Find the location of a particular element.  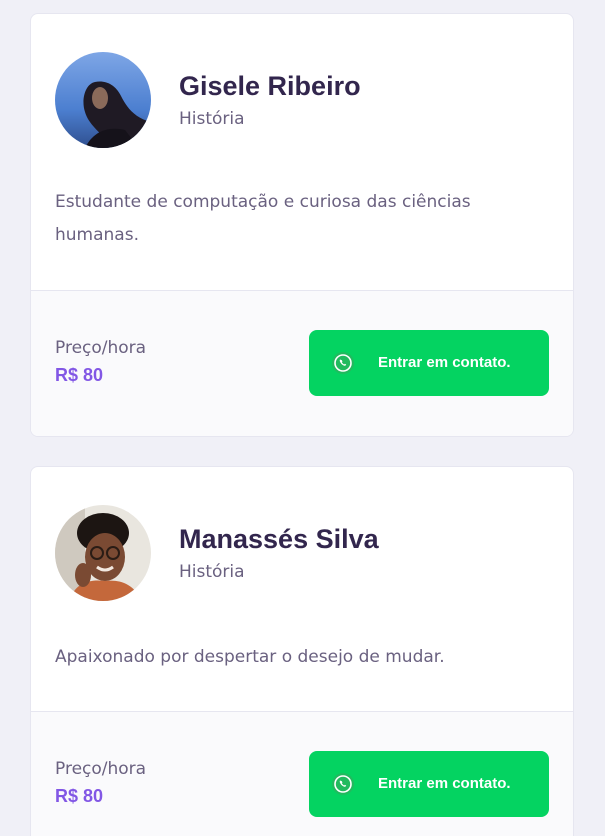

card-footer: Preço/hora R$ 80 Entrar em contato. is located at coordinates (302, 773).